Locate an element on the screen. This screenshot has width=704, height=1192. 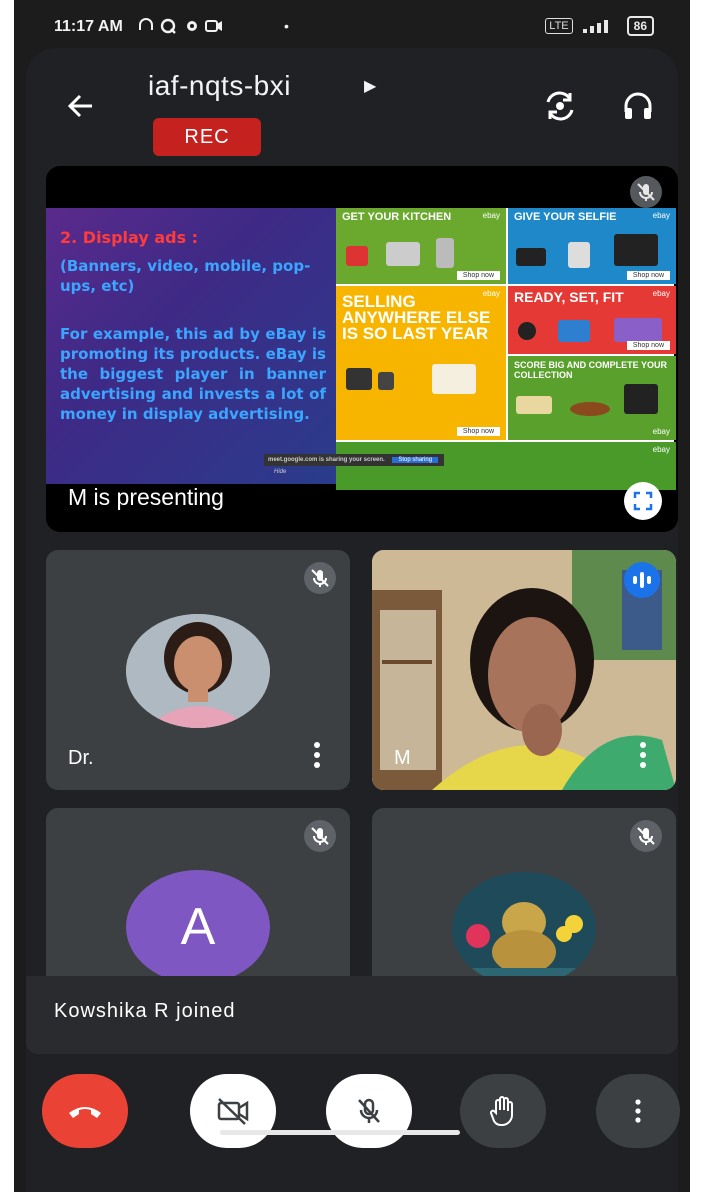
ad-ready-set-fit: READY, SET, FIT ebay Shop now is located at coordinates (592, 320).